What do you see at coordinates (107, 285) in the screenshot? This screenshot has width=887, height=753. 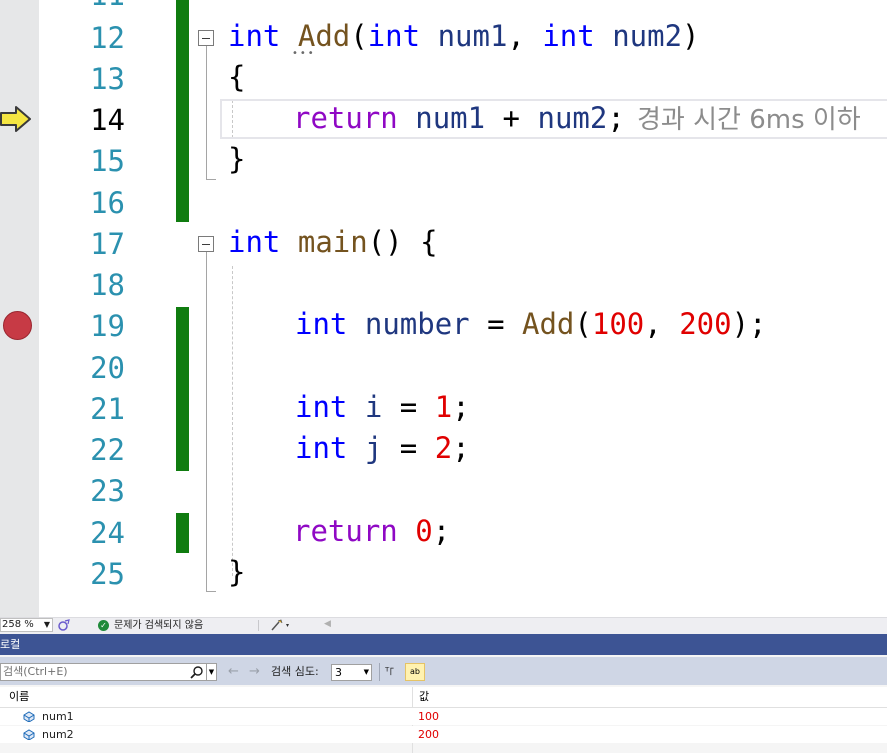 I see `line-number: 18` at bounding box center [107, 285].